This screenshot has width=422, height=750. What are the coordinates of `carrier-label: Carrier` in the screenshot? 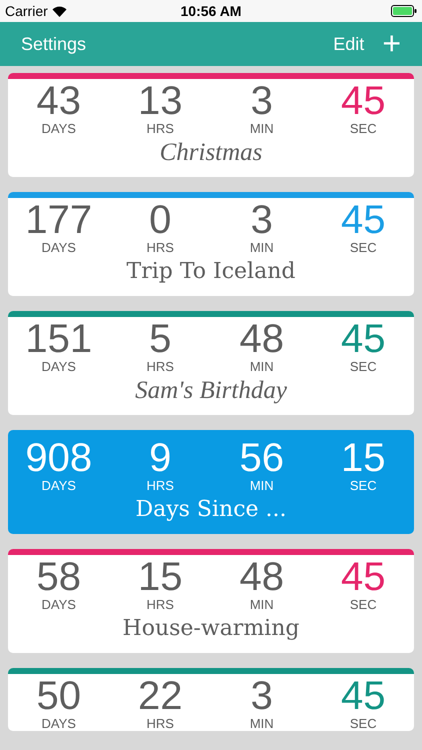 It's located at (26, 11).